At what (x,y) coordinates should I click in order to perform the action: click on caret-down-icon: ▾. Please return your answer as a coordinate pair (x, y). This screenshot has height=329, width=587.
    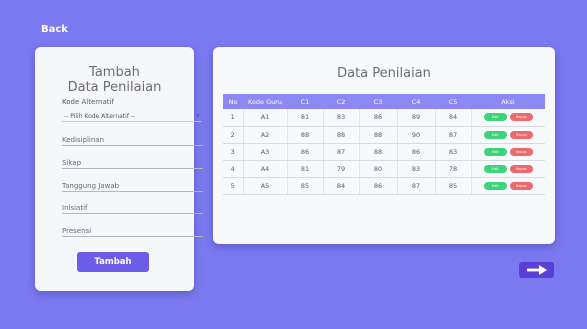
    Looking at the image, I should click on (197, 116).